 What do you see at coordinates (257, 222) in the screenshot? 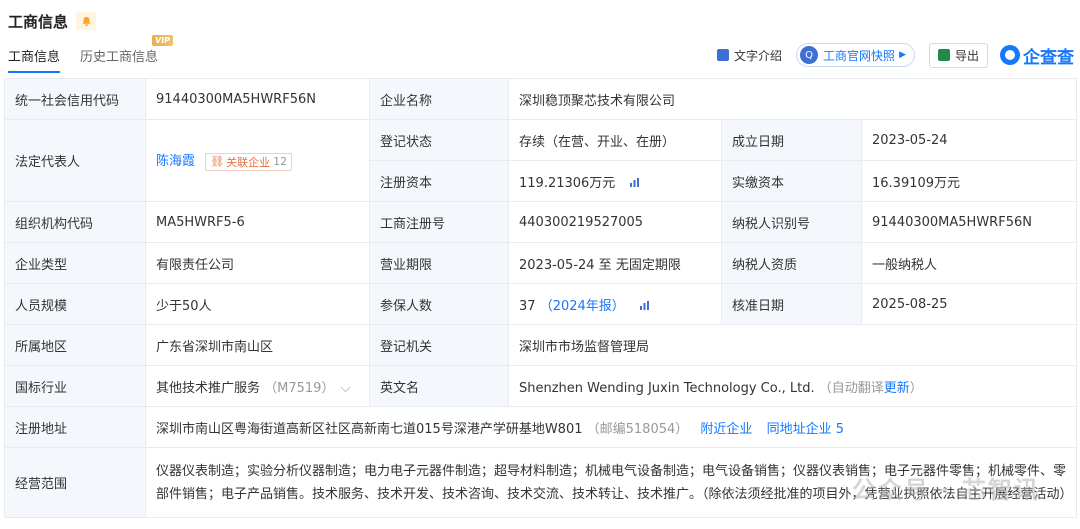
I see `org-code-value: MA5HWRF5-6` at bounding box center [257, 222].